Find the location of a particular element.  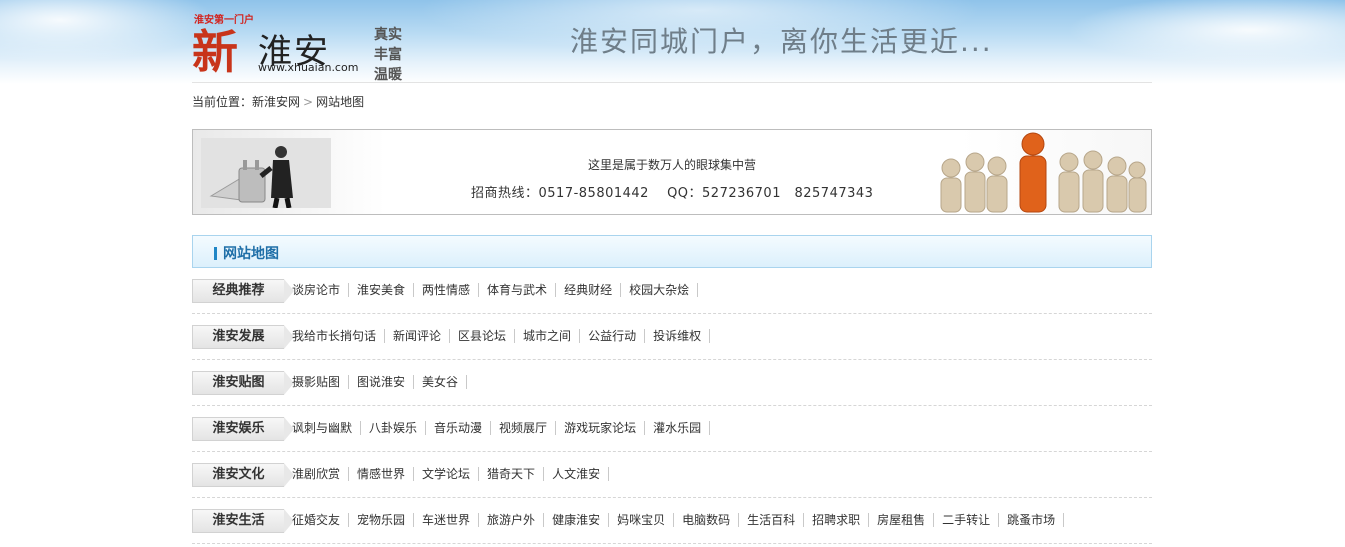

forum-link: 摄影贴图 is located at coordinates (317, 382).